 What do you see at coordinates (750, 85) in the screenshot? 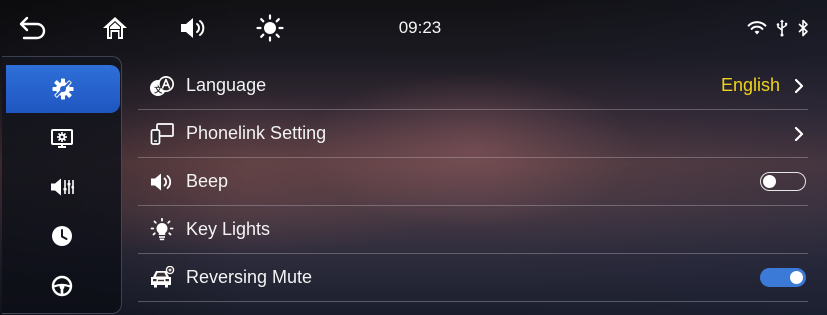
I see `language-current-value: English` at bounding box center [750, 85].